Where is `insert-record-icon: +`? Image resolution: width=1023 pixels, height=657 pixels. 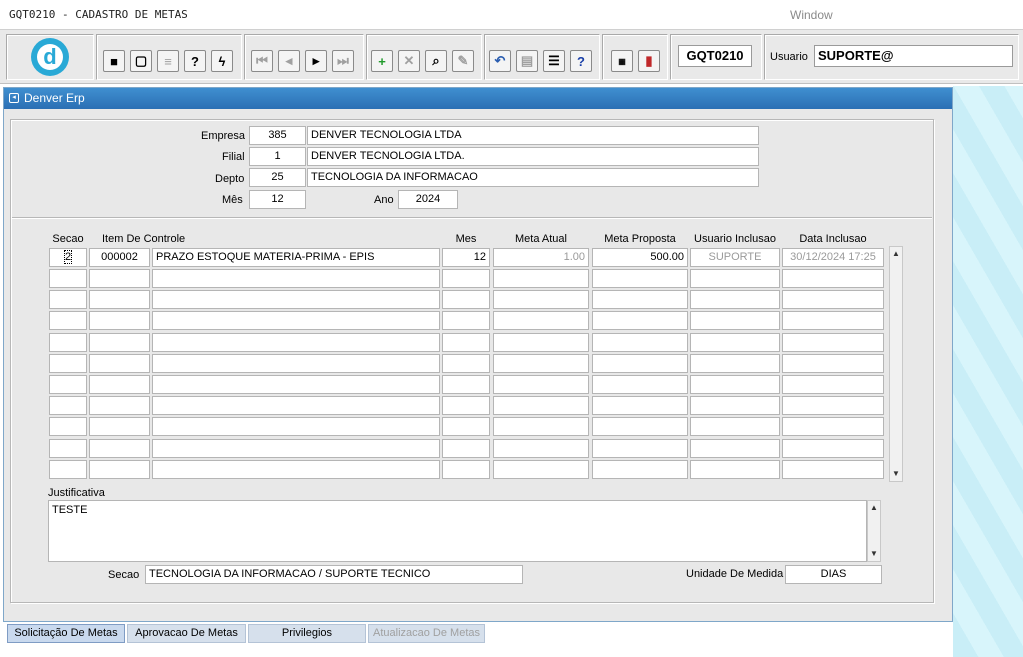 insert-record-icon: + is located at coordinates (382, 61).